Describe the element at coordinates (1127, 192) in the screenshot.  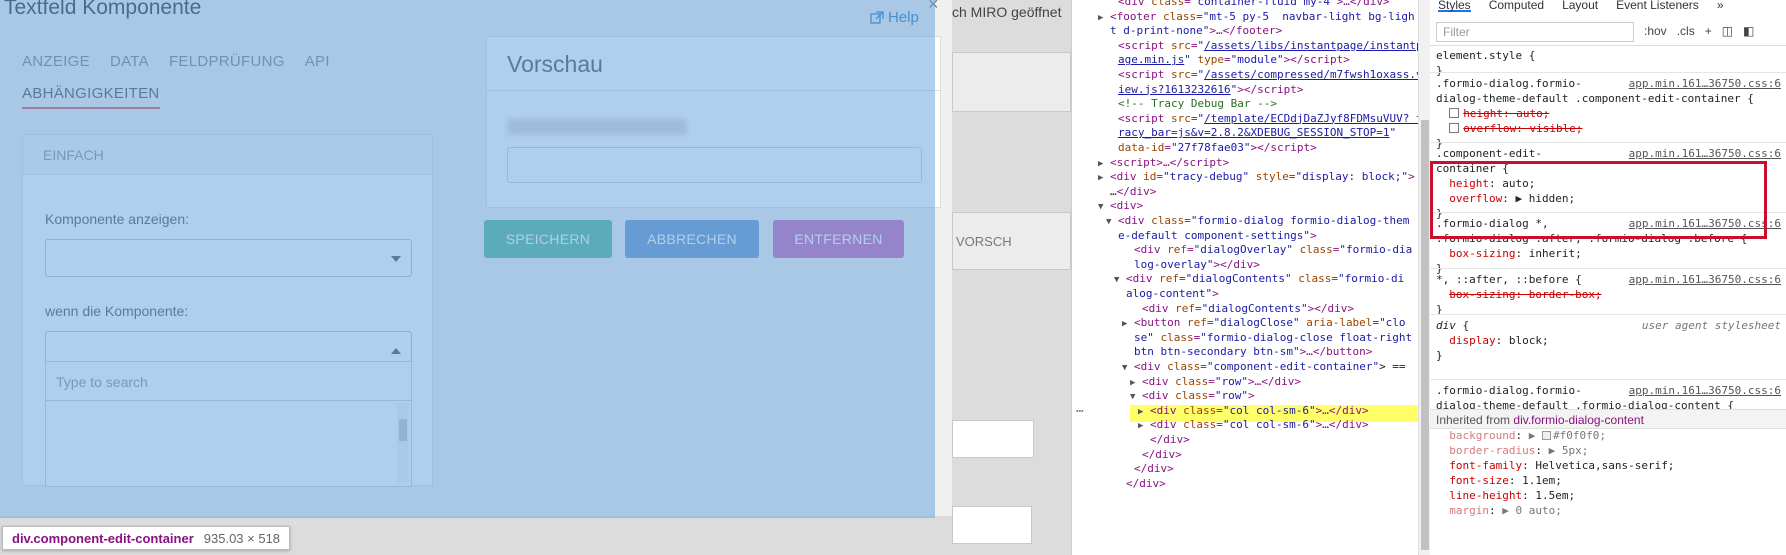
I see `dom-node-line: …</div>` at that location.